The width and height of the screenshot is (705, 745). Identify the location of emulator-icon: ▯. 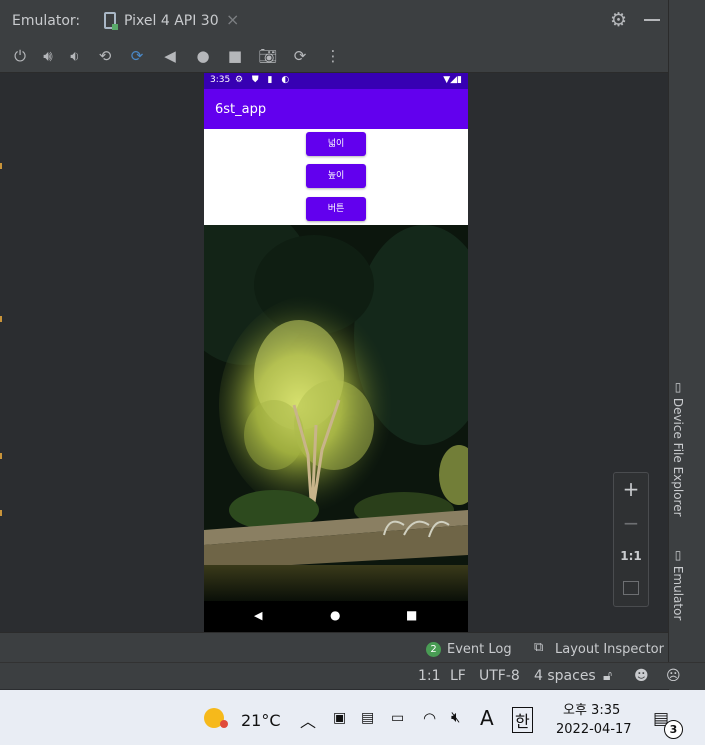
(678, 557).